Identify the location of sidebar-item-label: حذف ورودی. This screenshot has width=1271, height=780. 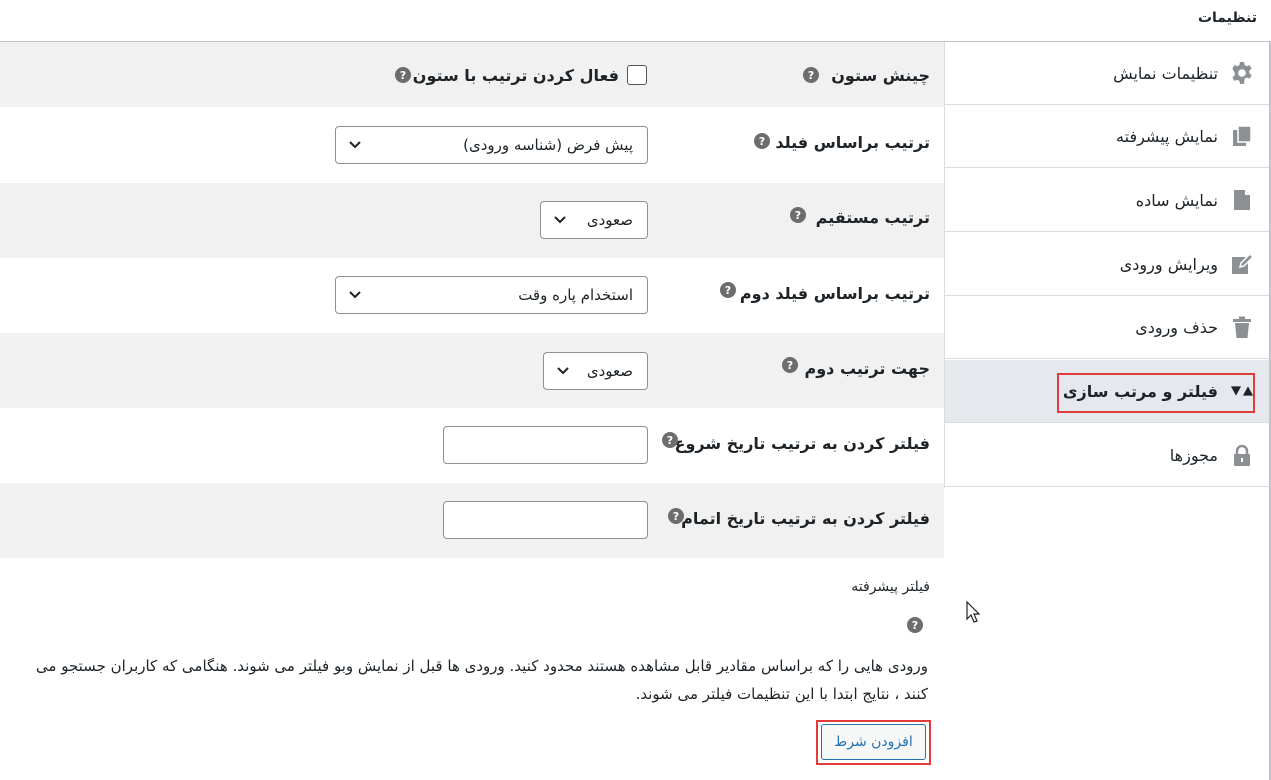
(1176, 327).